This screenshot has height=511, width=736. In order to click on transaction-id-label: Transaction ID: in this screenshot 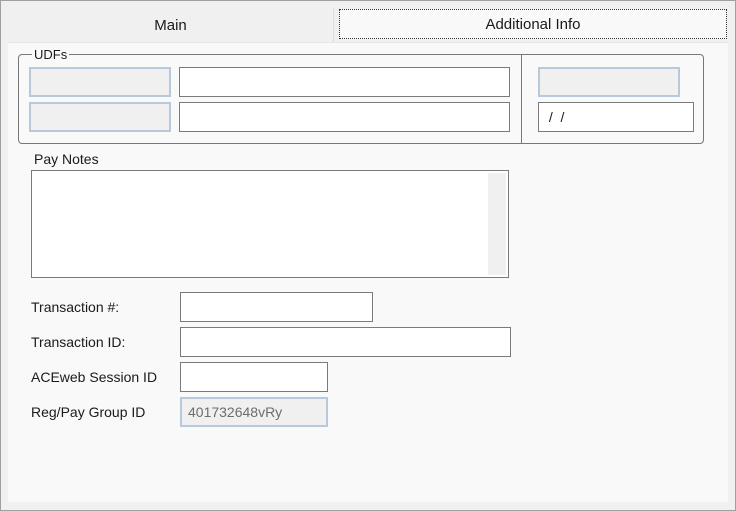, I will do `click(78, 342)`.